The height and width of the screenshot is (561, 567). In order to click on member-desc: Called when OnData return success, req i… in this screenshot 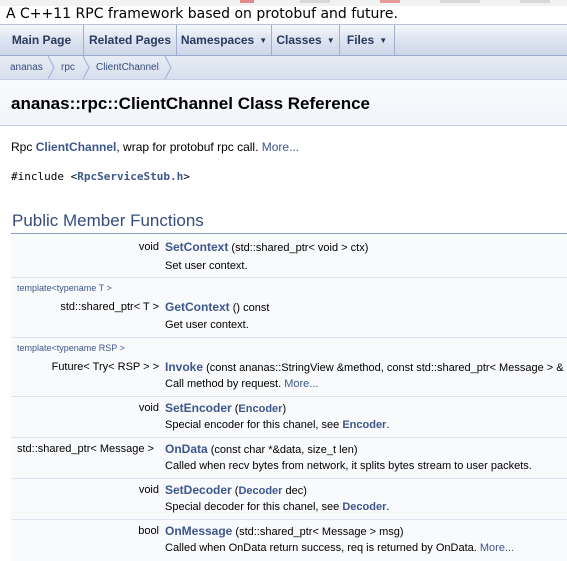, I will do `click(339, 548)`.